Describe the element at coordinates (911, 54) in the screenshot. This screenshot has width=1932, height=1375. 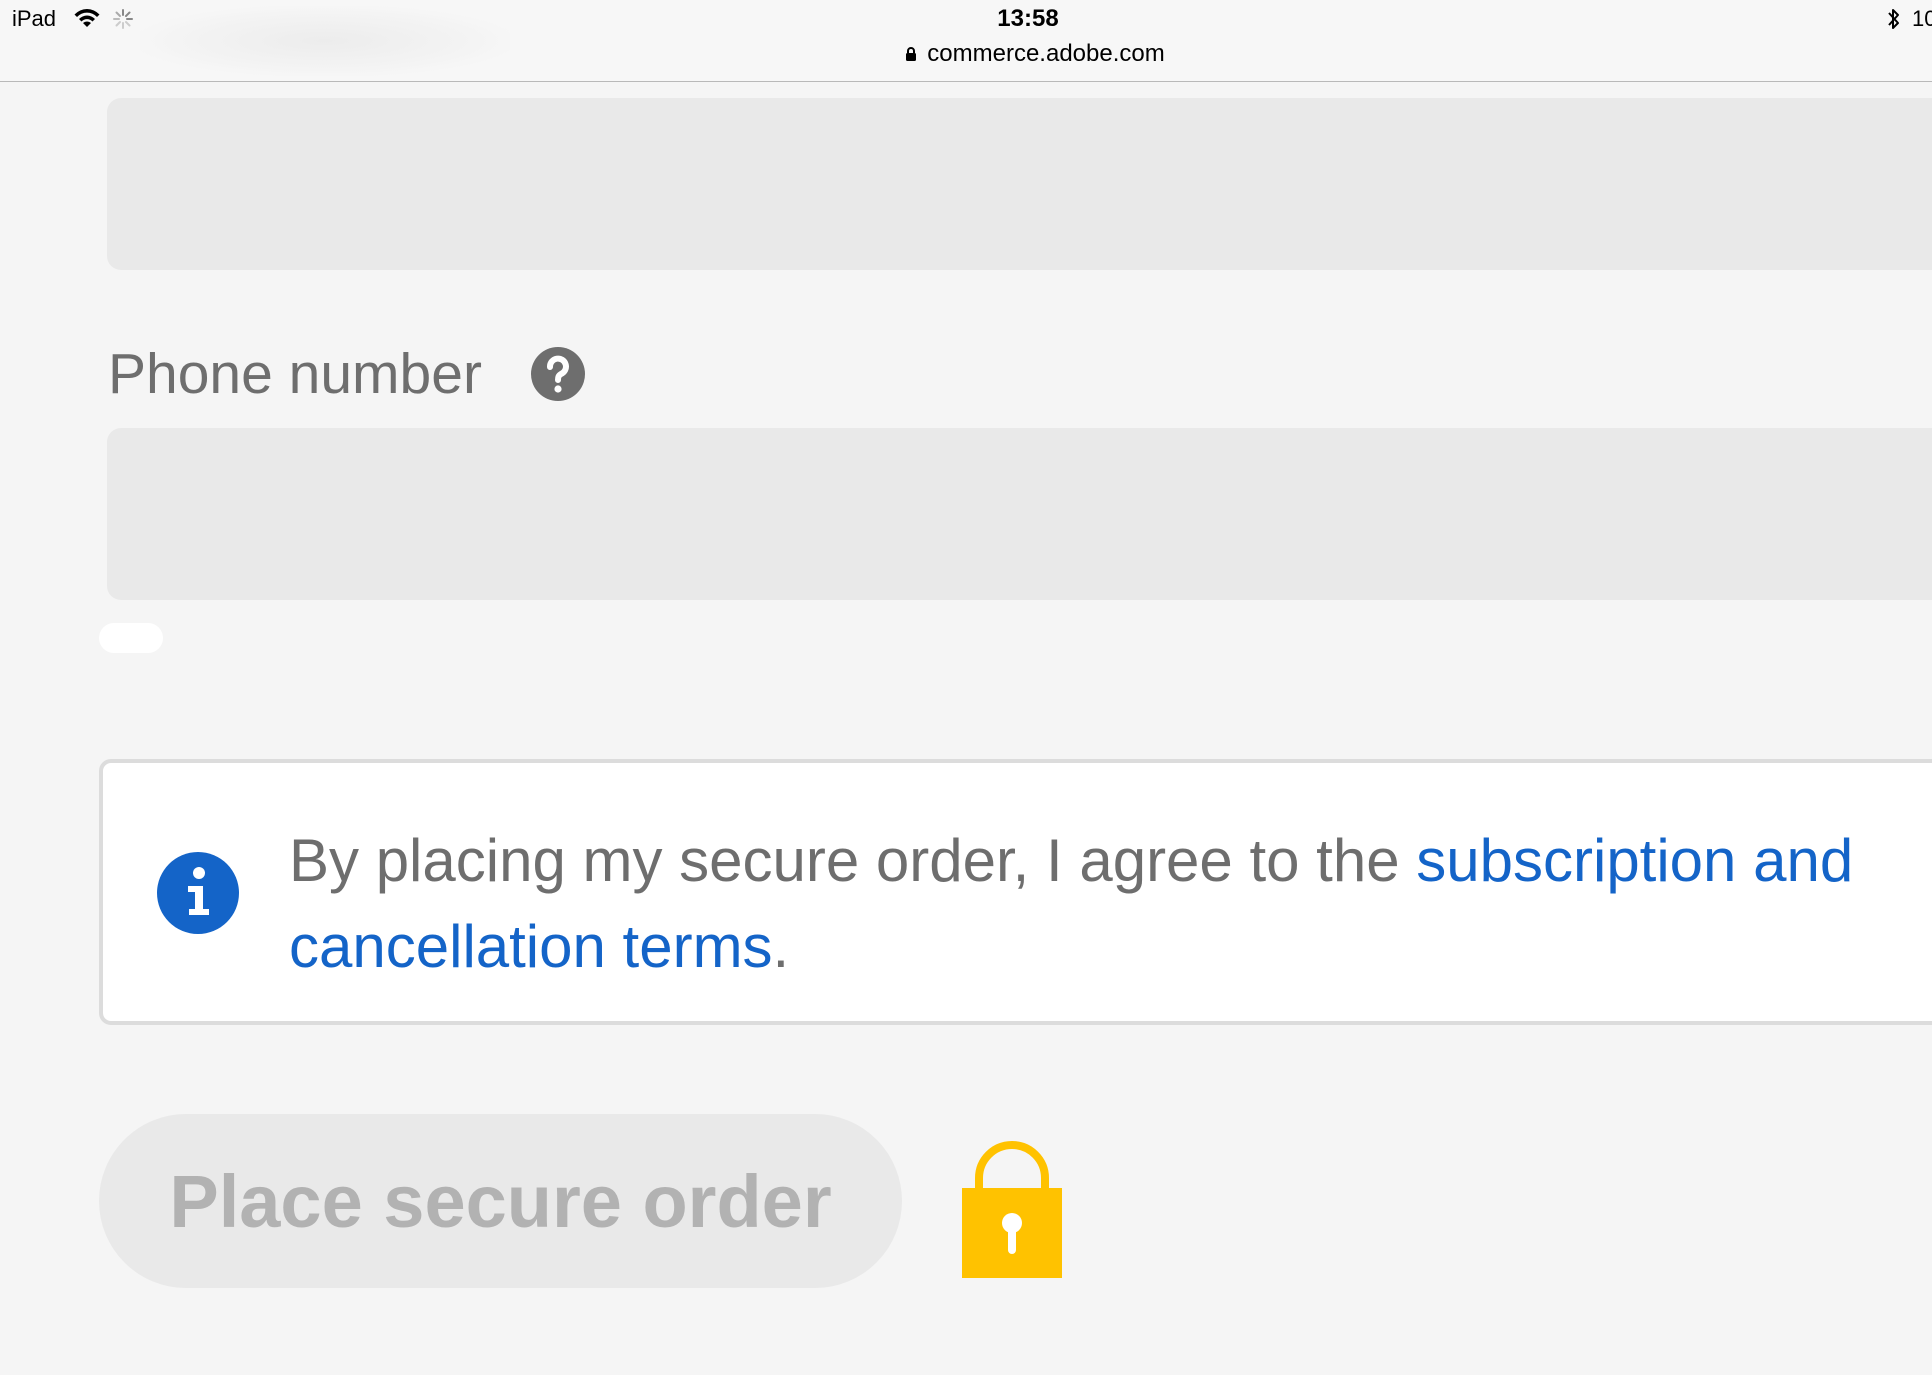
I see `lock-icon` at that location.